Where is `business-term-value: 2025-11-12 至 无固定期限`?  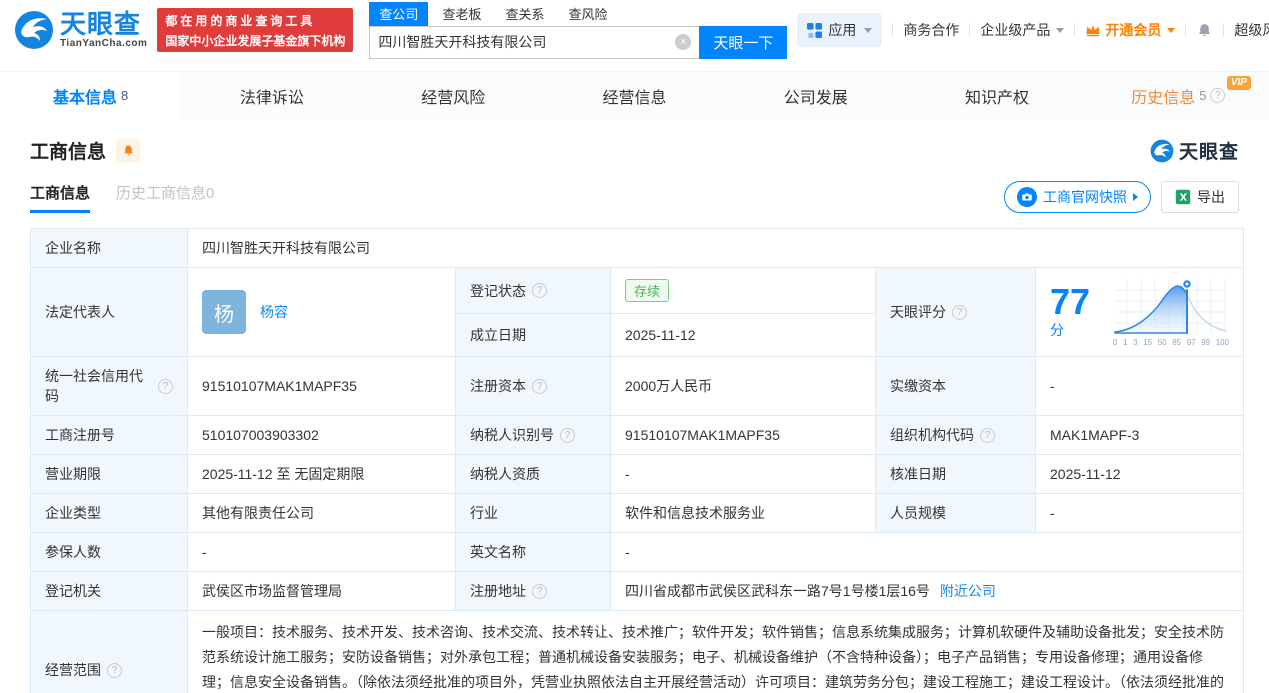
business-term-value: 2025-11-12 至 无固定期限 is located at coordinates (321, 474).